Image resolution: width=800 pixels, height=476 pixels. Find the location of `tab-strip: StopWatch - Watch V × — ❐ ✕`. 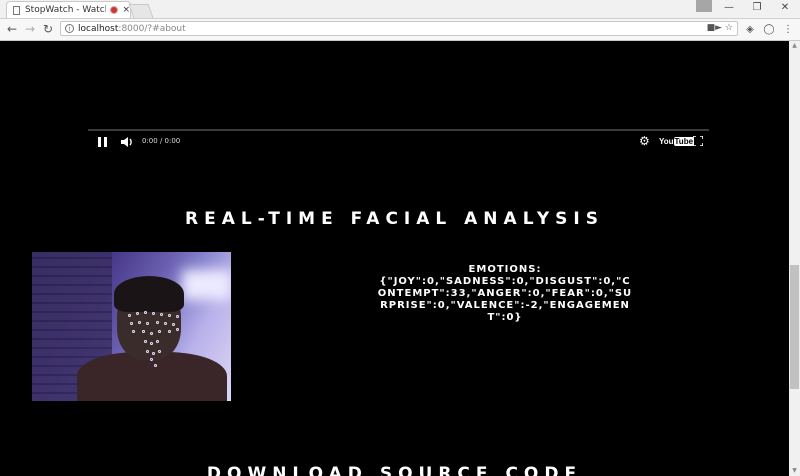

tab-strip: StopWatch - Watch V × — ❐ ✕ is located at coordinates (400, 9).